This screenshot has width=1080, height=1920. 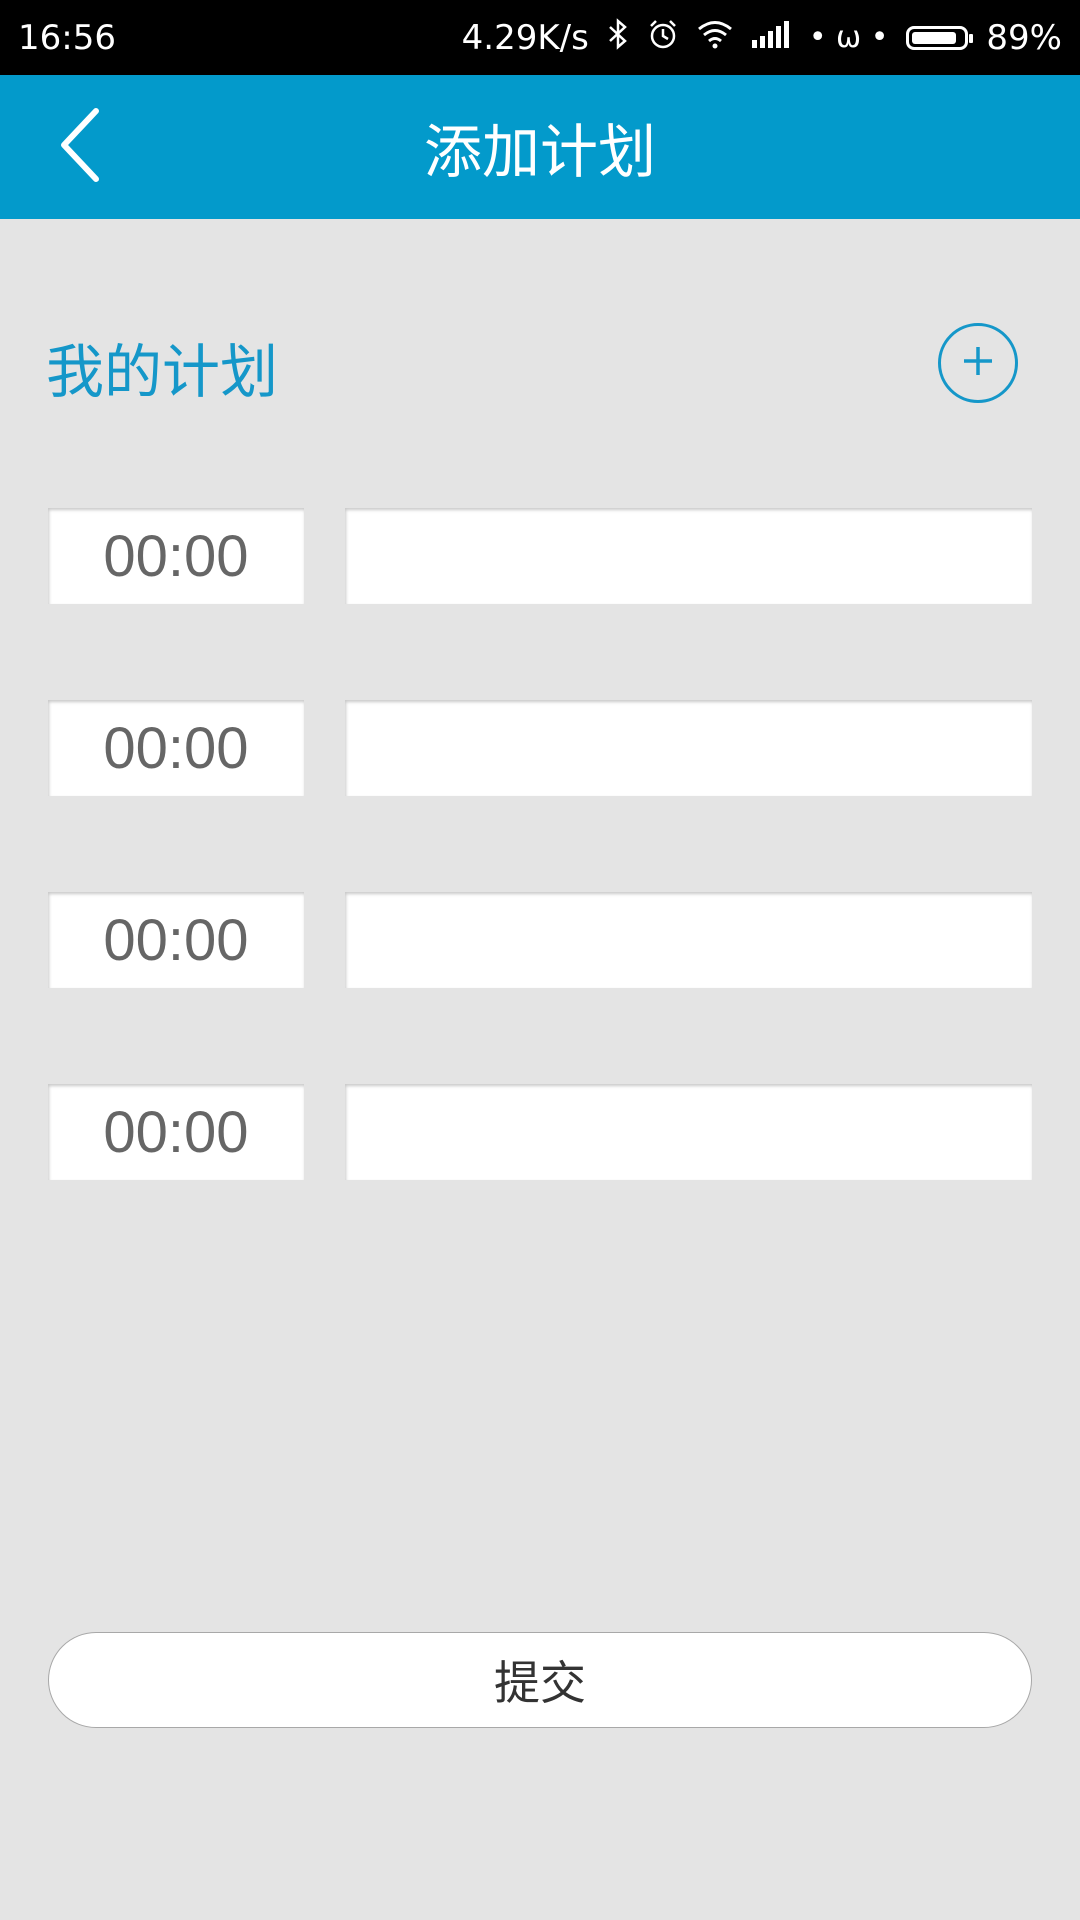 What do you see at coordinates (67, 37) in the screenshot?
I see `status-time: 16:56` at bounding box center [67, 37].